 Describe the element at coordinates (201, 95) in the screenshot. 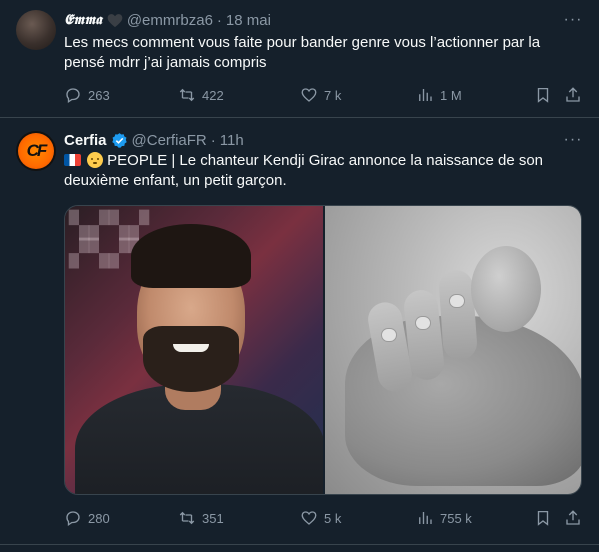

I see `retweet-button: 422` at that location.